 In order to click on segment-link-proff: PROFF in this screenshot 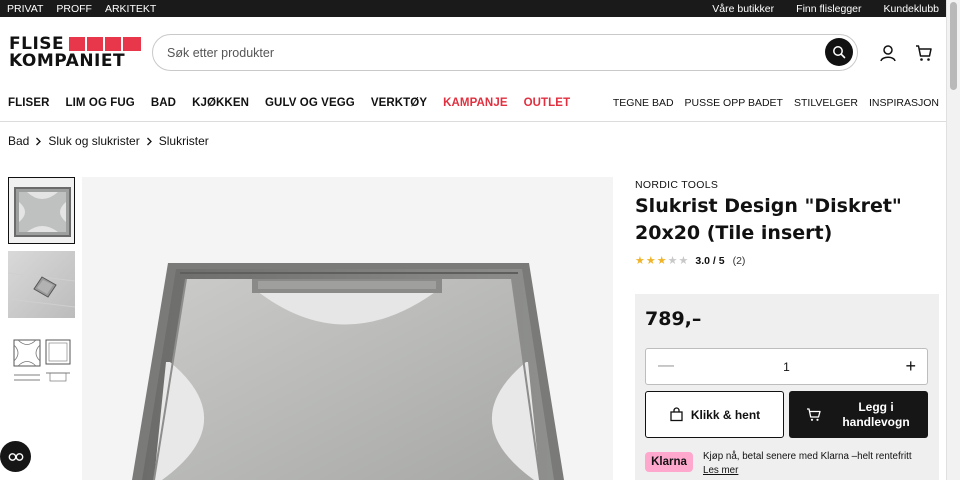, I will do `click(74, 9)`.